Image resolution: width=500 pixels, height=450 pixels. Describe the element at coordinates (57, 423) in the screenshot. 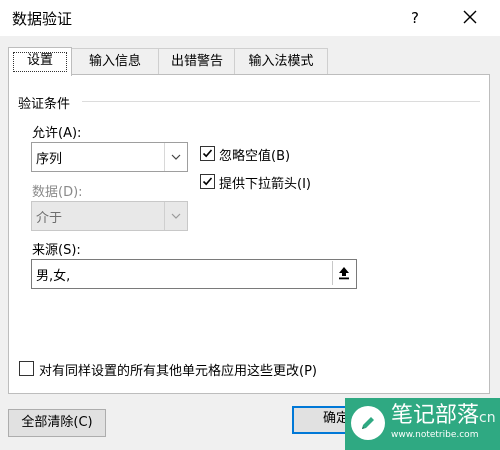

I see `clear-all-button: 全部清除(C)` at that location.